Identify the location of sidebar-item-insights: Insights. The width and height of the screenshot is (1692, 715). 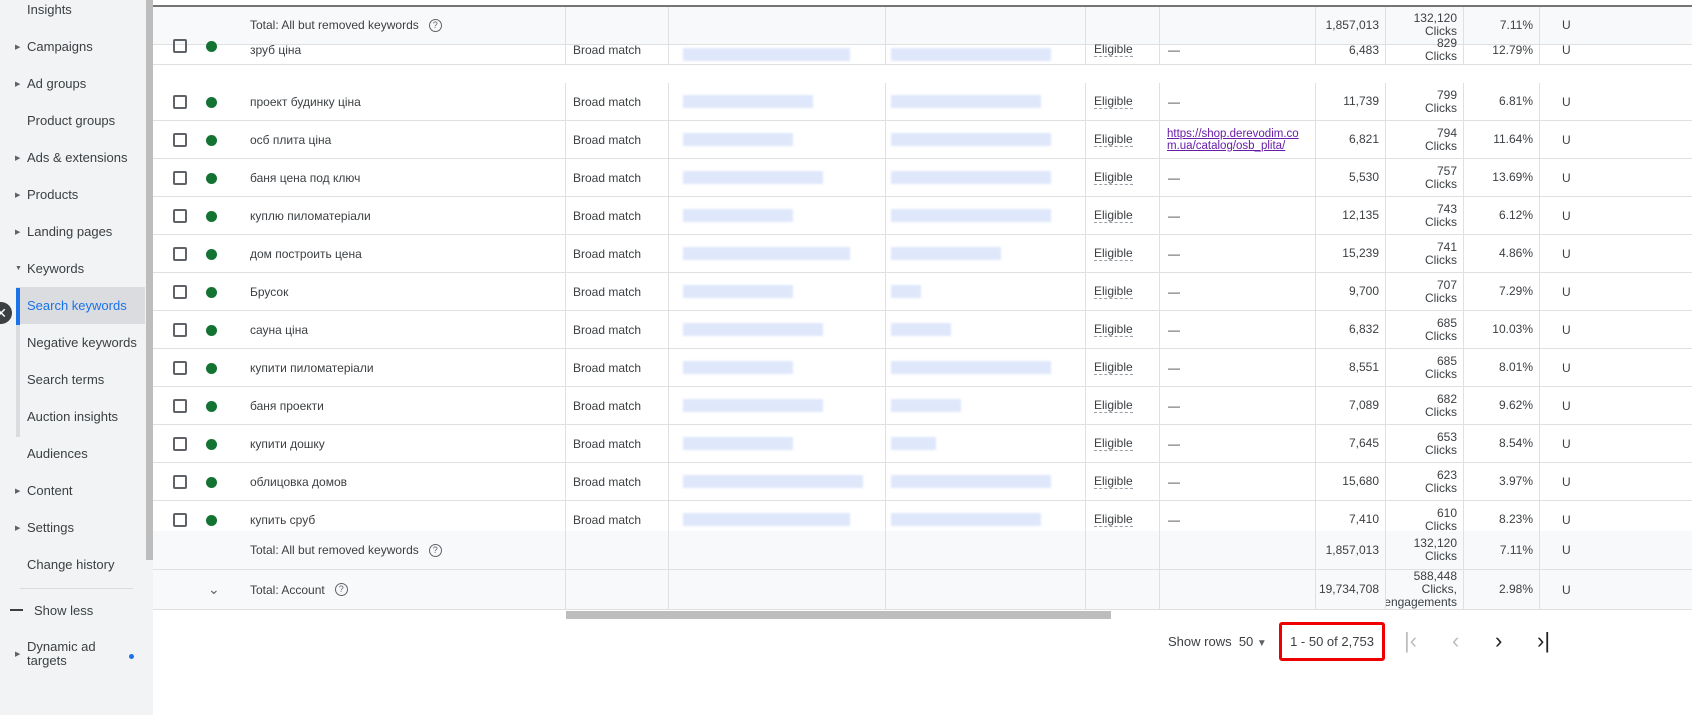
(72, 14).